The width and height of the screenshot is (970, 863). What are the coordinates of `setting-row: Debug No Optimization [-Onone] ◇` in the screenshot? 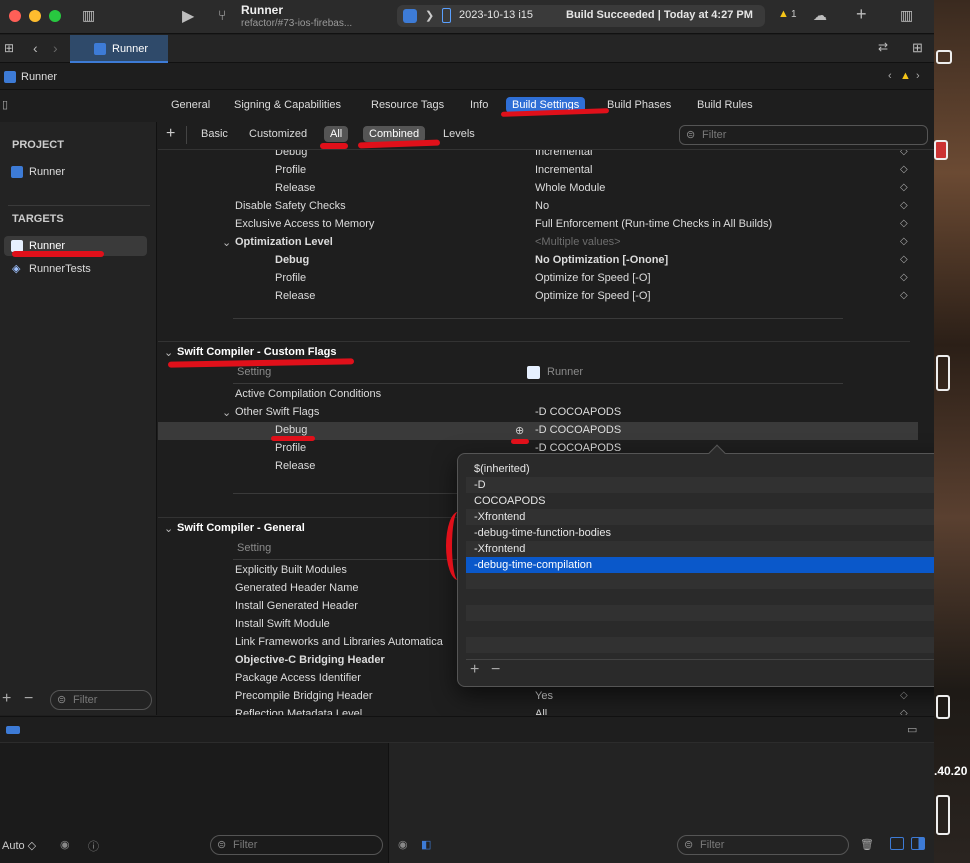 It's located at (538, 261).